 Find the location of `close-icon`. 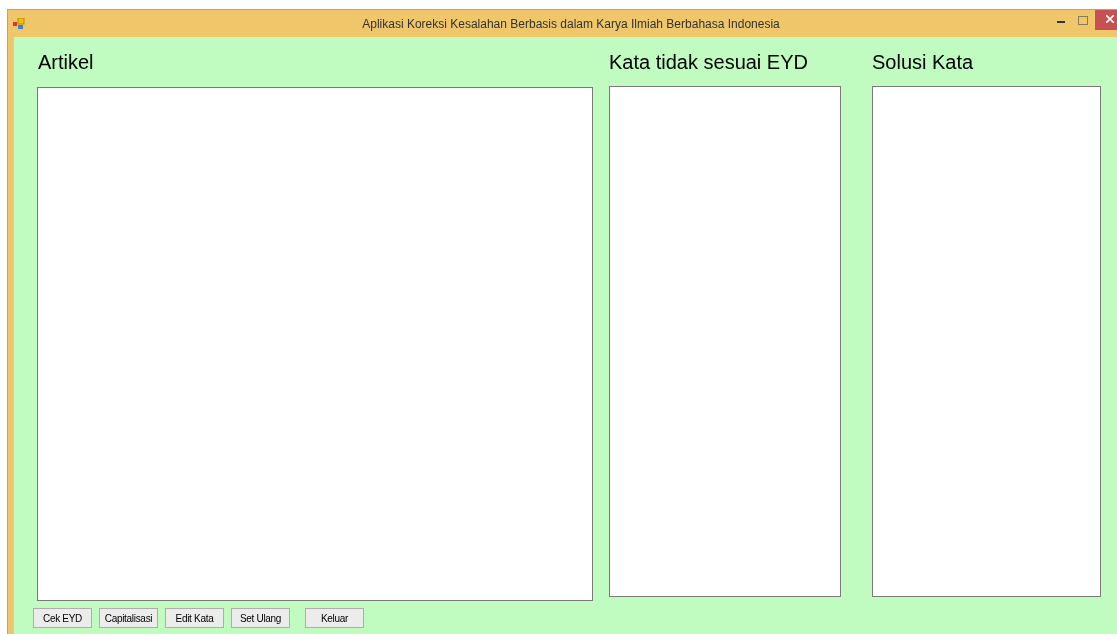

close-icon is located at coordinates (1110, 19).